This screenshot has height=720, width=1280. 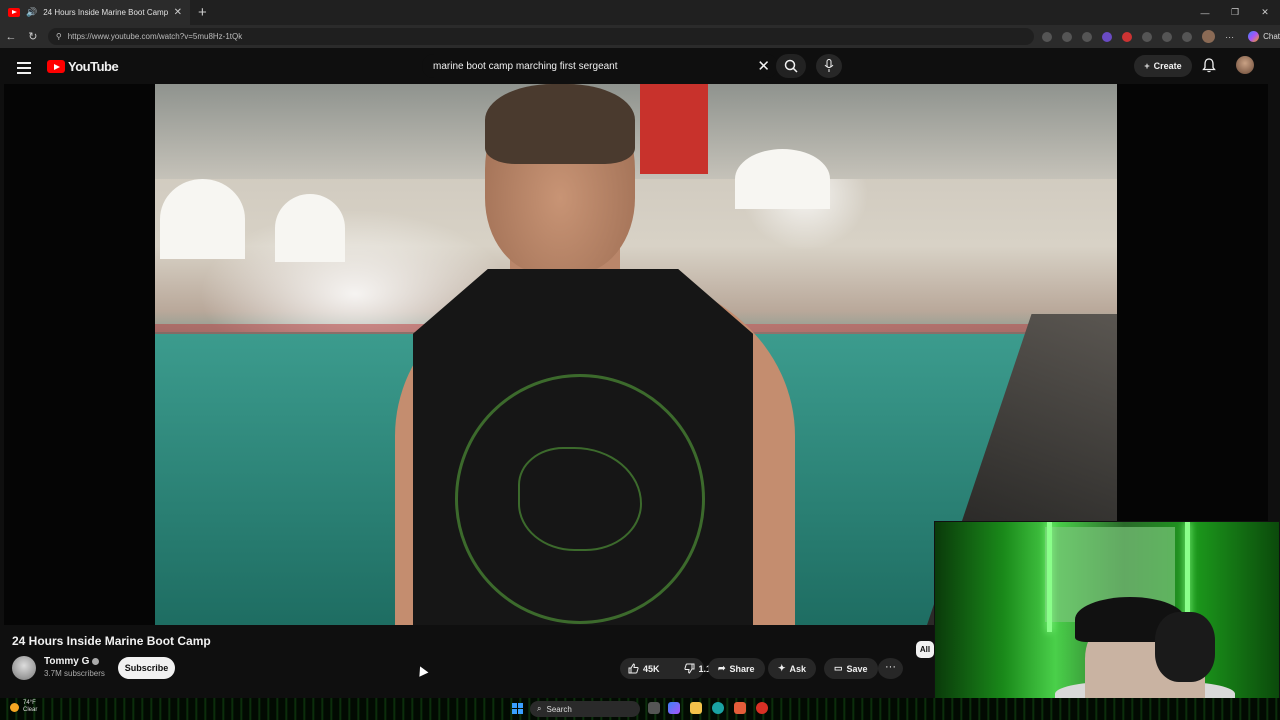 What do you see at coordinates (146, 668) in the screenshot?
I see `subscribe-button: Subscribe` at bounding box center [146, 668].